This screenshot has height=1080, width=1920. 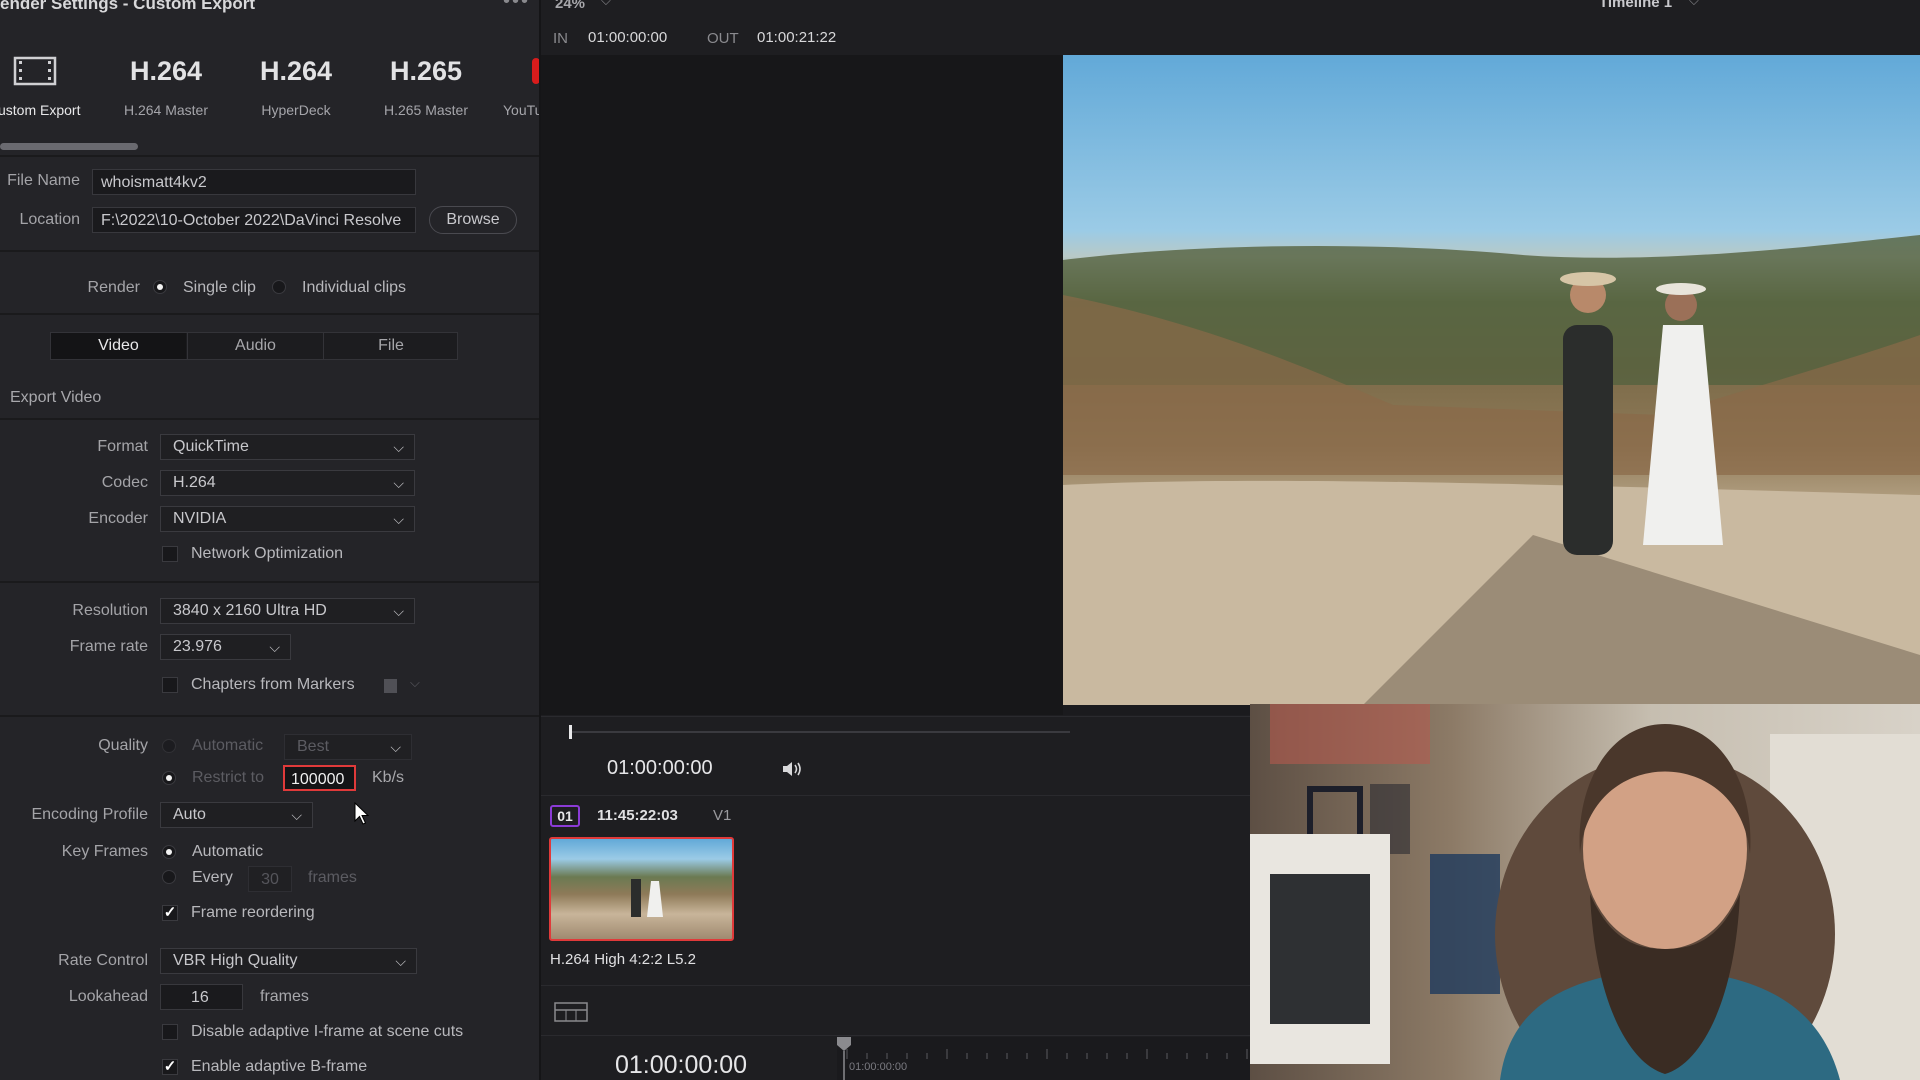 What do you see at coordinates (570, 6) in the screenshot?
I see `zoom-level: 24%` at bounding box center [570, 6].